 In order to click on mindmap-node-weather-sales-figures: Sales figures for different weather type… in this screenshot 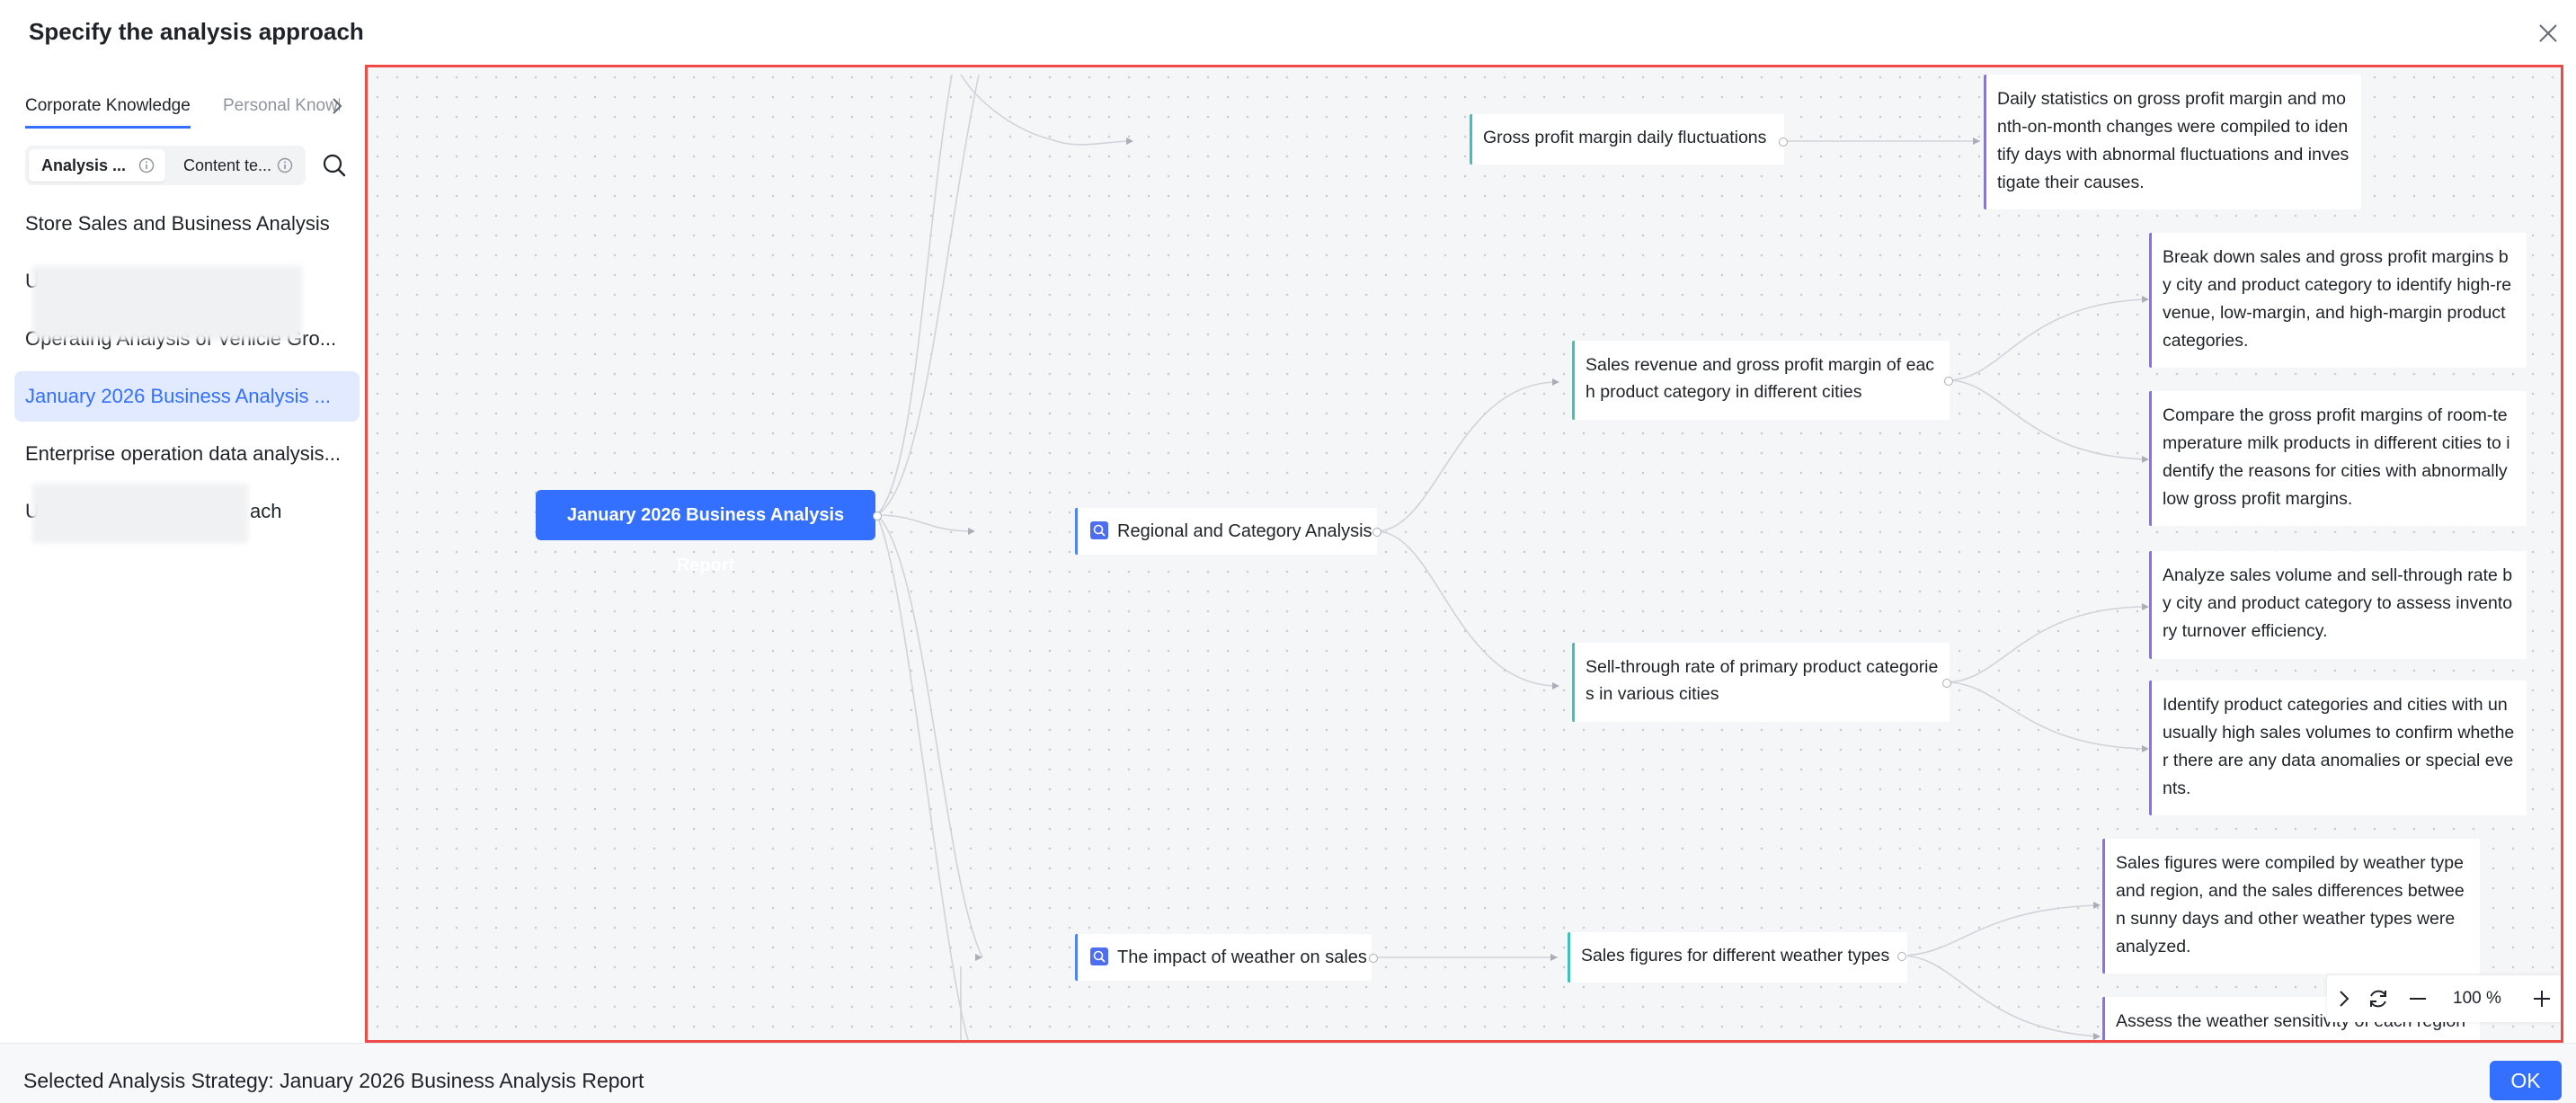, I will do `click(1737, 957)`.